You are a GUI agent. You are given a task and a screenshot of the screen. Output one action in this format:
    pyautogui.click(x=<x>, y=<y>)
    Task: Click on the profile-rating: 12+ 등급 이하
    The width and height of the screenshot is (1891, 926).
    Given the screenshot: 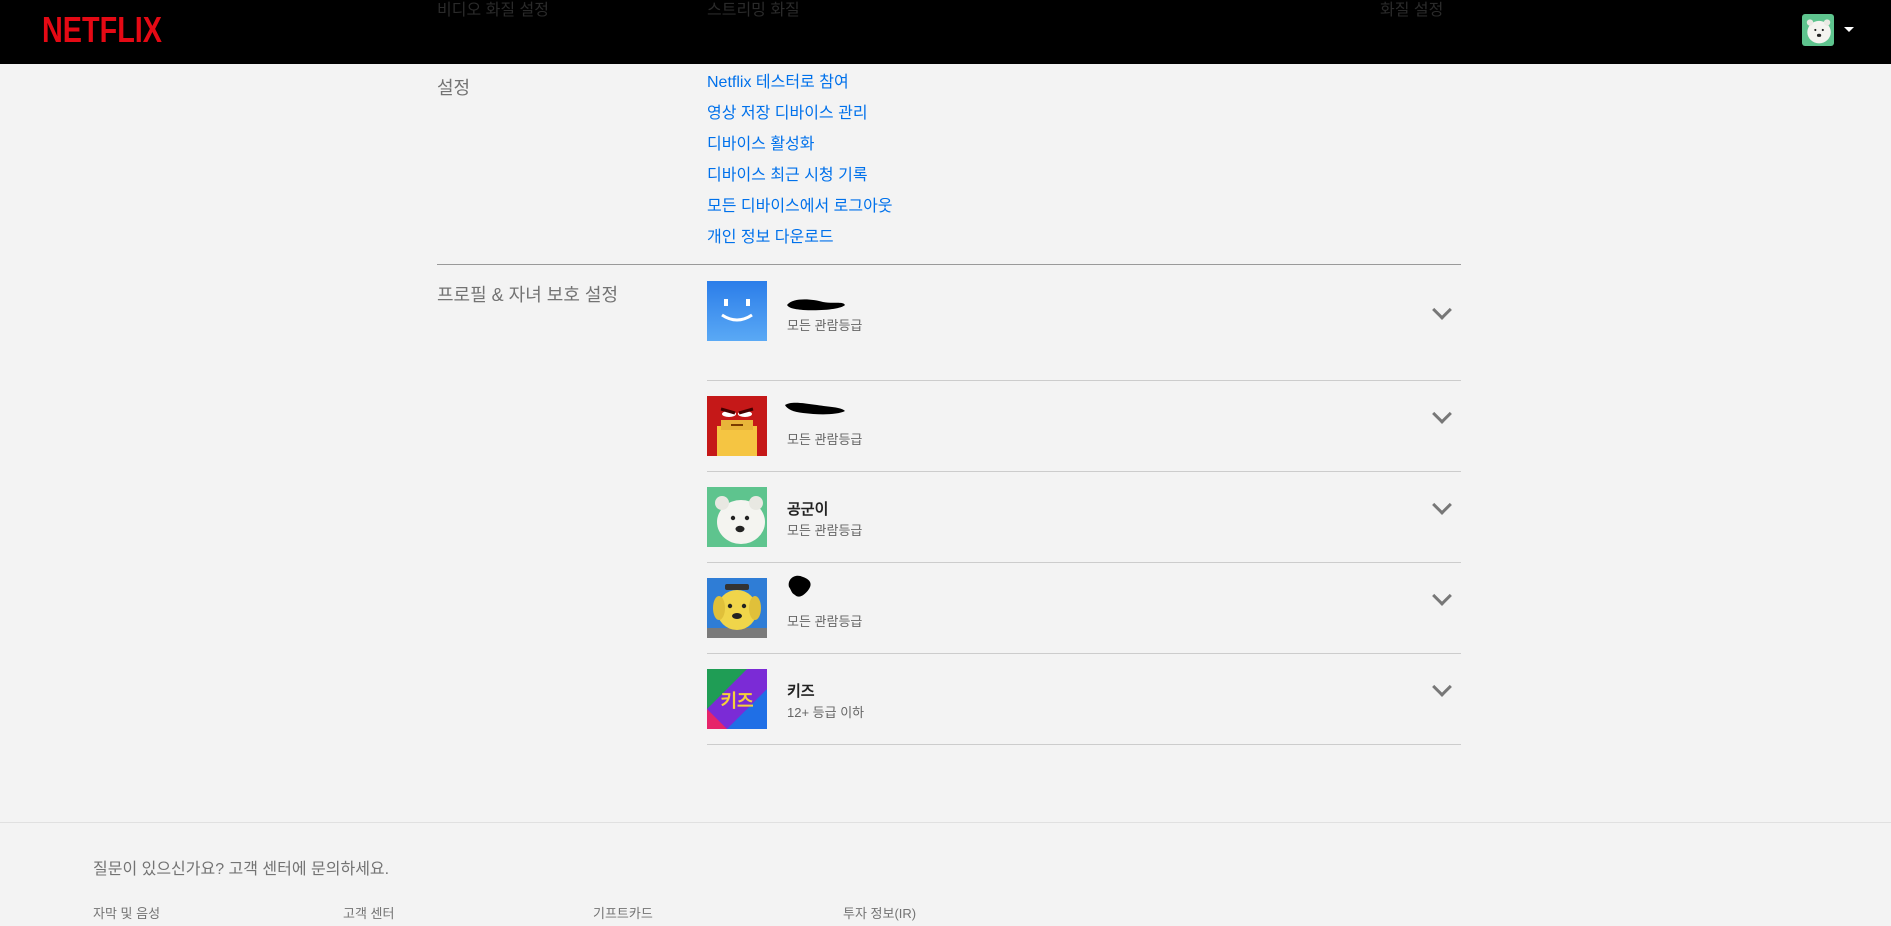 What is the action you would take?
    pyautogui.click(x=826, y=712)
    